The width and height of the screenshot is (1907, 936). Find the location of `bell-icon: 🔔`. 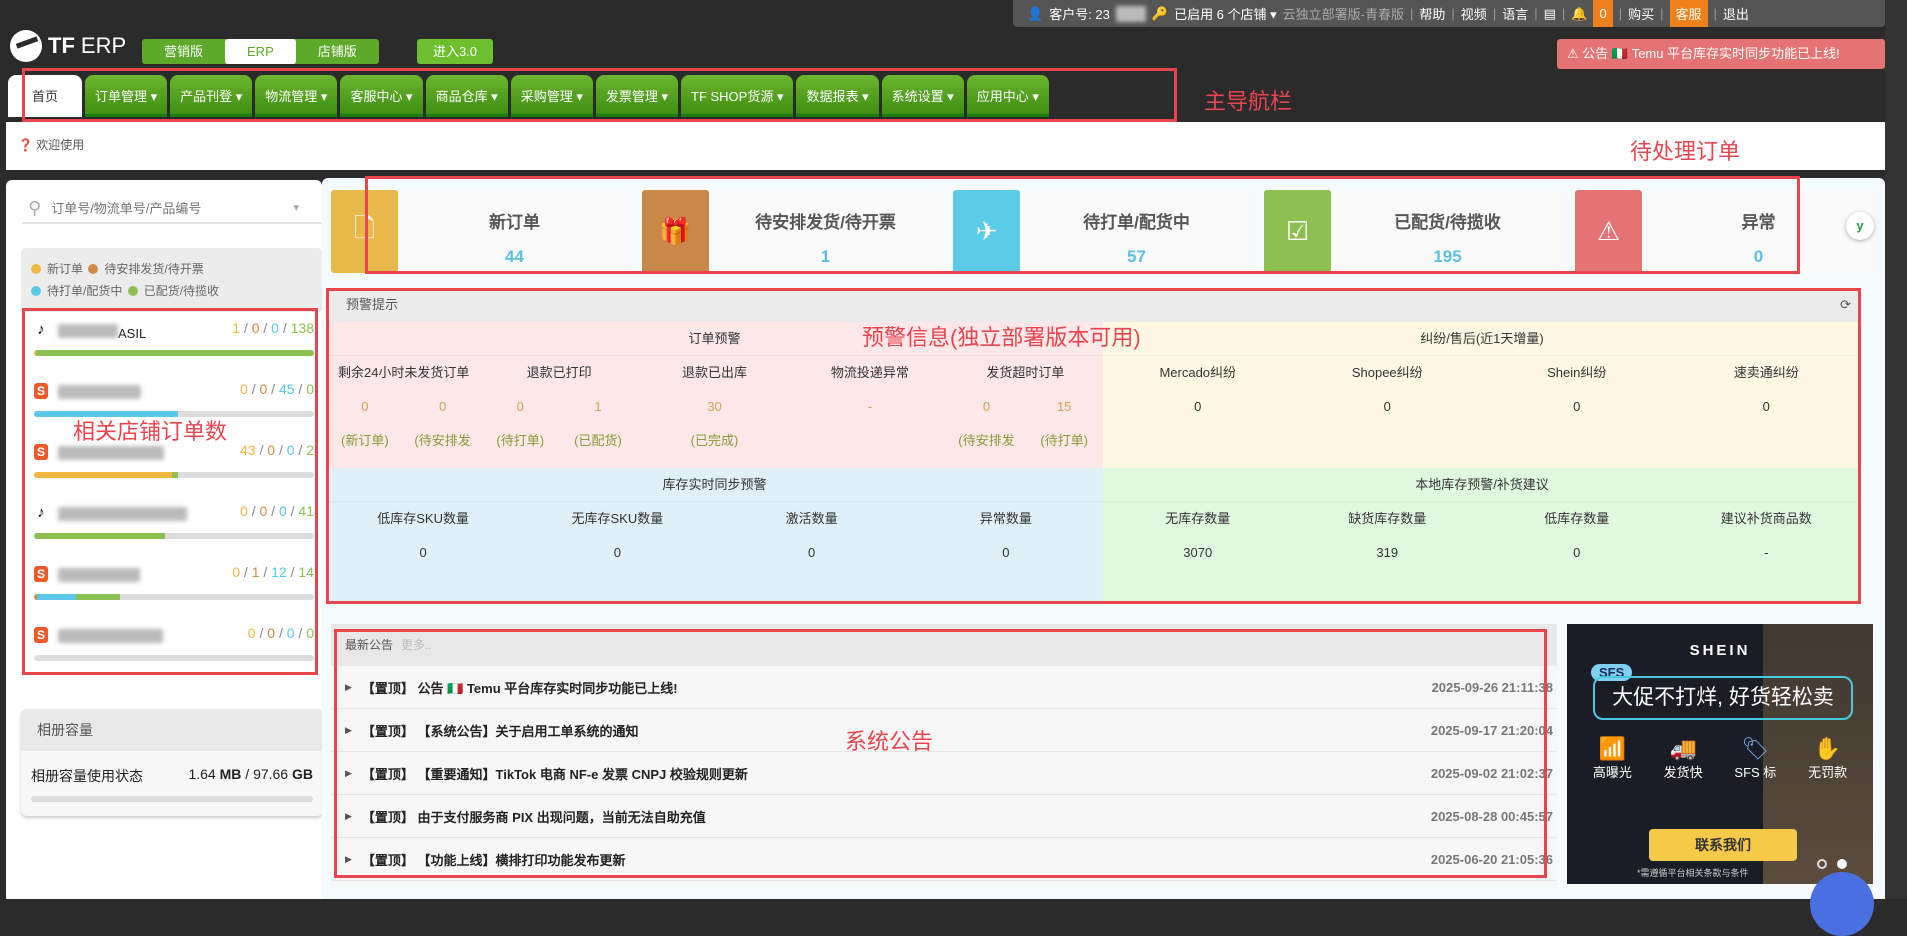

bell-icon: 🔔 is located at coordinates (1579, 14).